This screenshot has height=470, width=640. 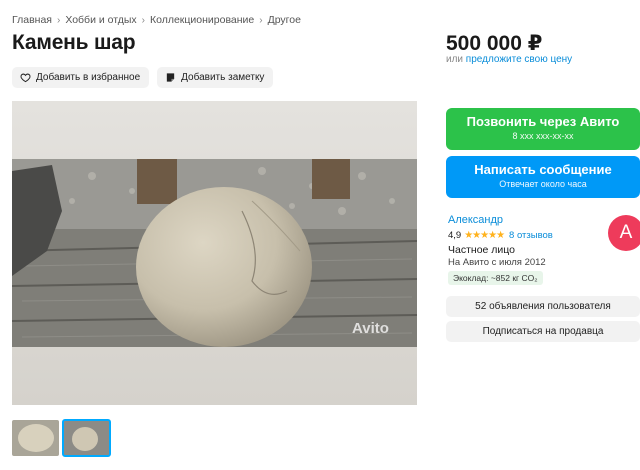 What do you see at coordinates (484, 235) in the screenshot?
I see `rating-stars-icon: ★★★★★` at bounding box center [484, 235].